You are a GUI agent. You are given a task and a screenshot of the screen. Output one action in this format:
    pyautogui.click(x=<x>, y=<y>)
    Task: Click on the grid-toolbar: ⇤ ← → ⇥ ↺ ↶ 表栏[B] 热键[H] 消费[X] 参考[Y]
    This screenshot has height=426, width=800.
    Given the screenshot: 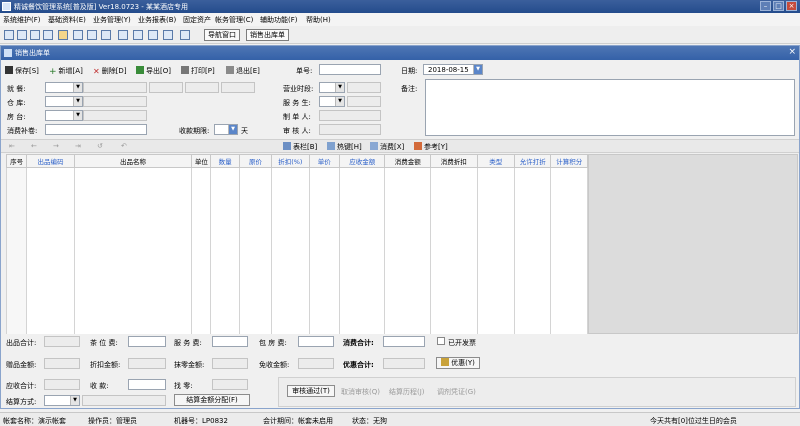 What is the action you would take?
    pyautogui.click(x=400, y=146)
    